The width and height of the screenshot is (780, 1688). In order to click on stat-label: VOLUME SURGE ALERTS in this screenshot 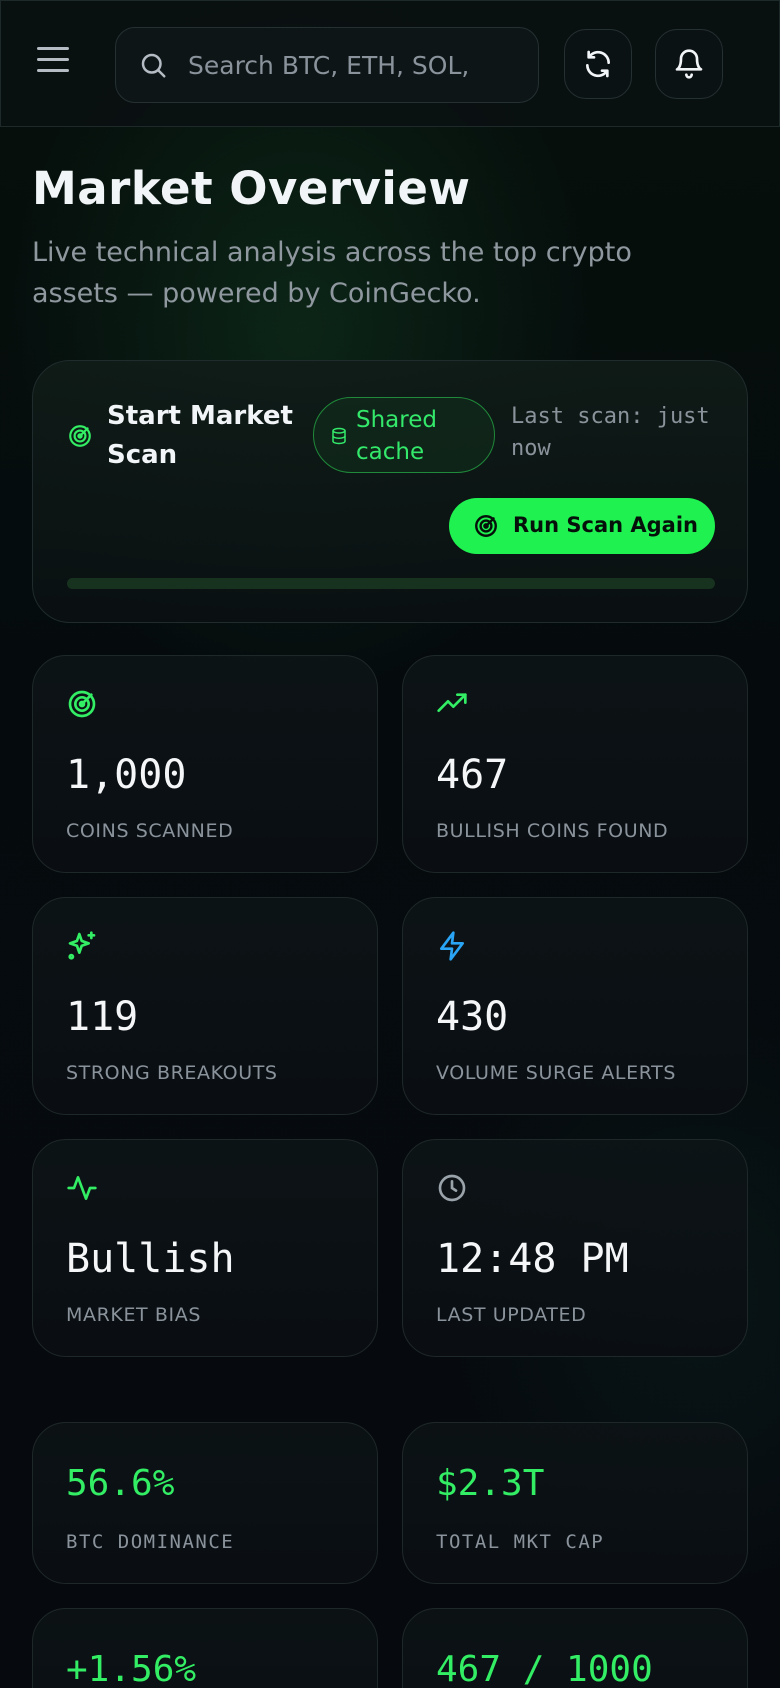, I will do `click(556, 1073)`.